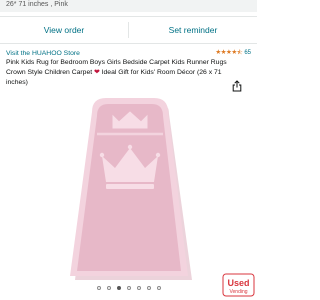 The image size is (320, 300). I want to click on watermark-subtext: Vending, so click(238, 292).